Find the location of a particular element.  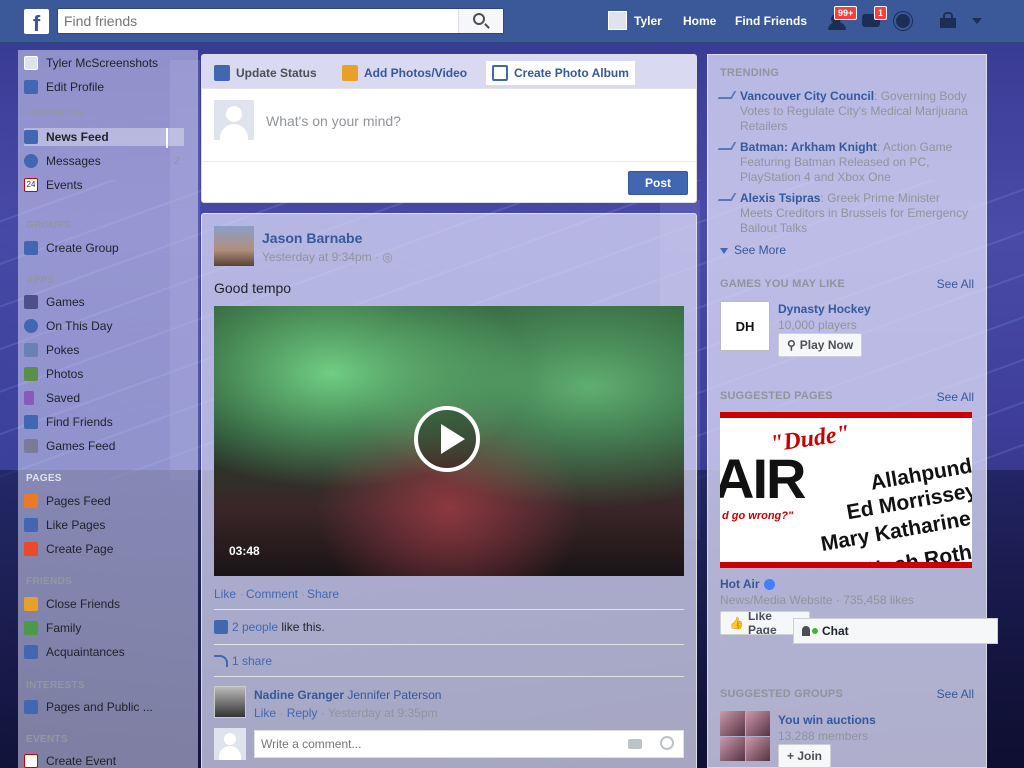

sidebar-item-pokes: Pokes is located at coordinates (104, 350).